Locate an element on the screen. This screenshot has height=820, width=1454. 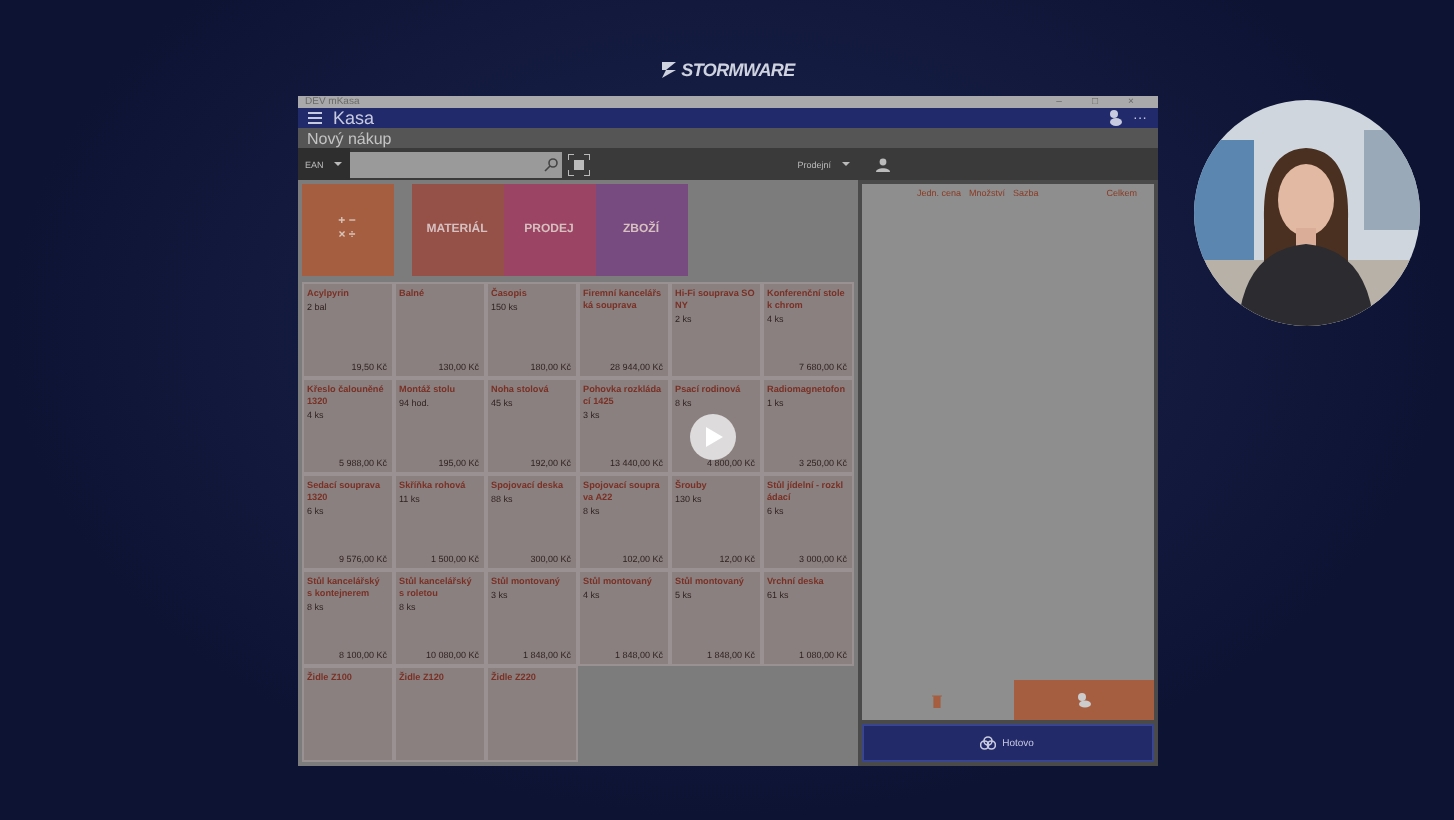
search-icon is located at coordinates (550, 164).